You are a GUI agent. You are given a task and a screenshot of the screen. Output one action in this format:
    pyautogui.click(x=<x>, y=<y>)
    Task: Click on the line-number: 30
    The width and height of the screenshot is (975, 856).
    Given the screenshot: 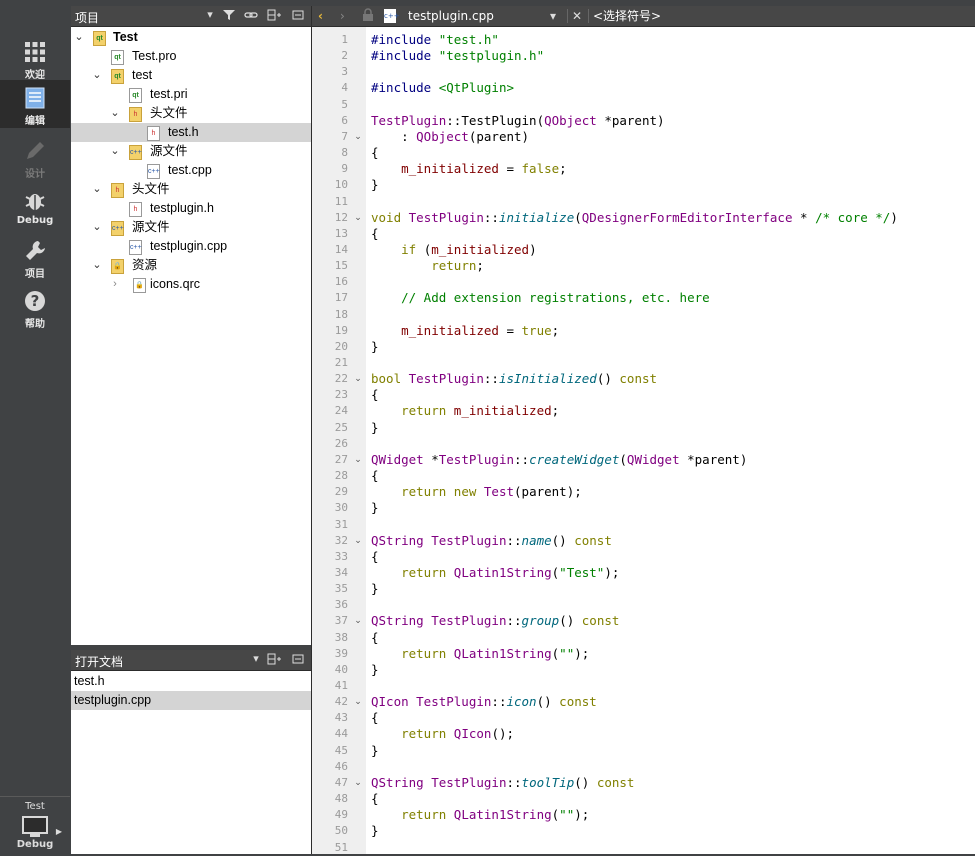 What is the action you would take?
    pyautogui.click(x=341, y=508)
    